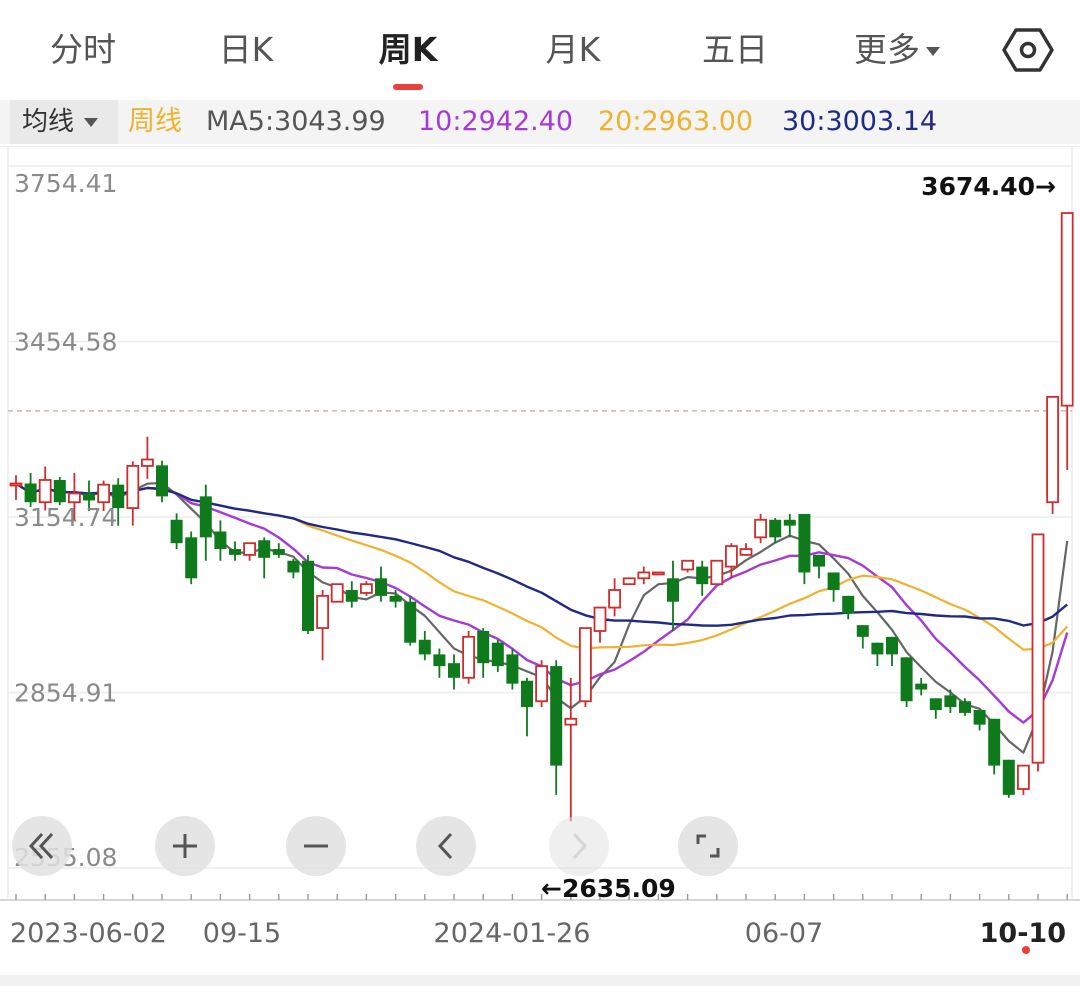 This screenshot has height=986, width=1080. Describe the element at coordinates (42, 846) in the screenshot. I see `fast-back-button` at that location.